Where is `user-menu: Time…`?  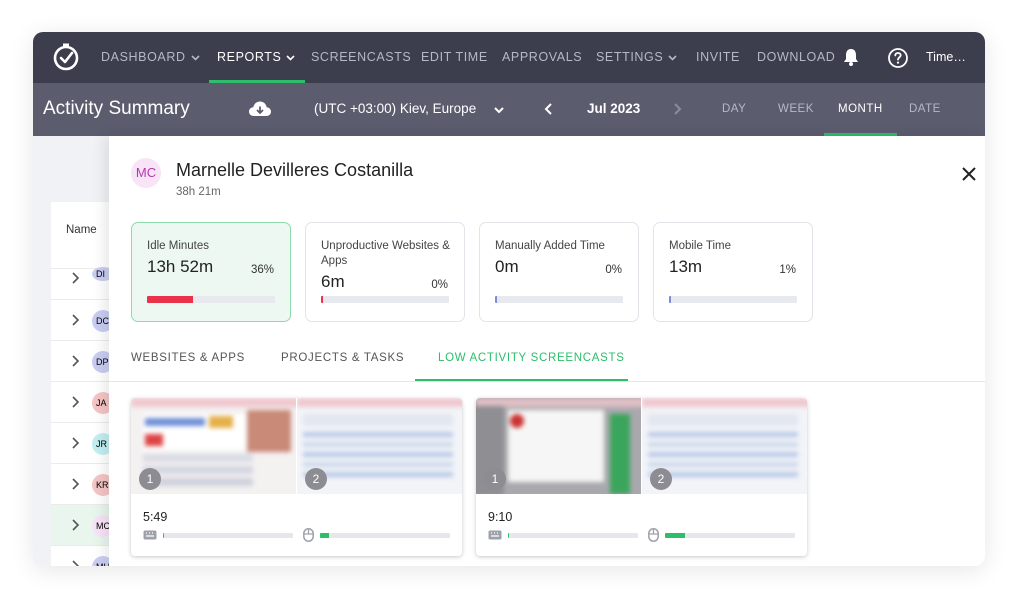 user-menu: Time… is located at coordinates (946, 57).